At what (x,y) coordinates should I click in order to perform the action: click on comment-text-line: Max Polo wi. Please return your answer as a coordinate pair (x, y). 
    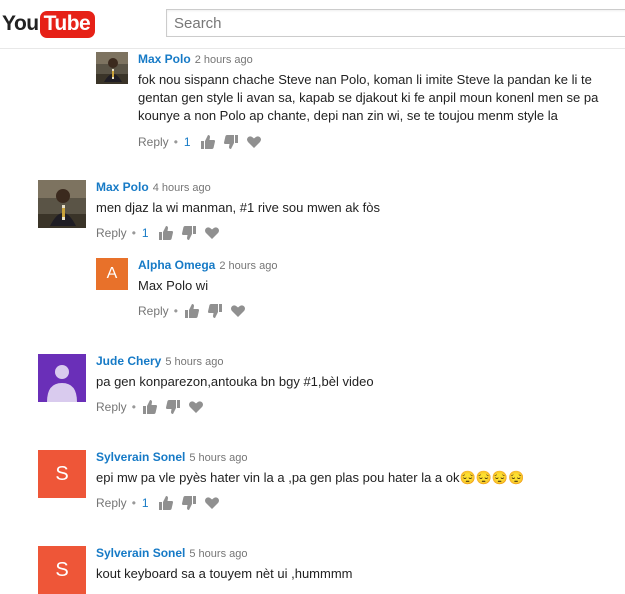
    Looking at the image, I should click on (173, 285).